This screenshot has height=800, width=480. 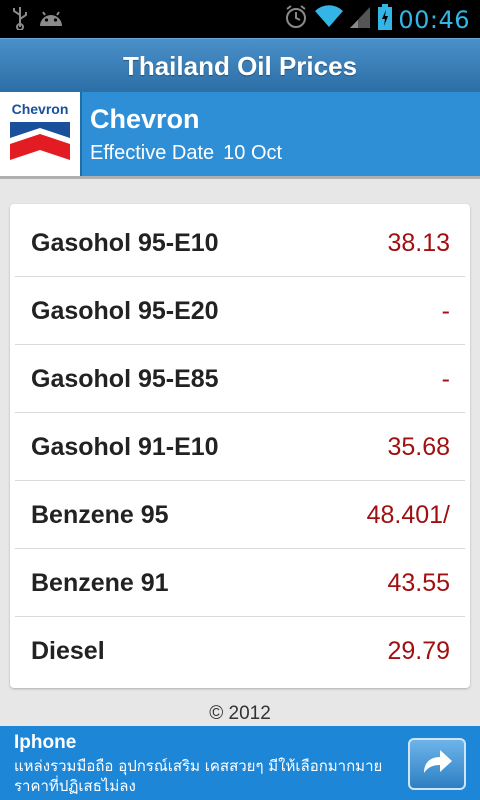 I want to click on effective-date-value: 10 Oct, so click(x=253, y=153).